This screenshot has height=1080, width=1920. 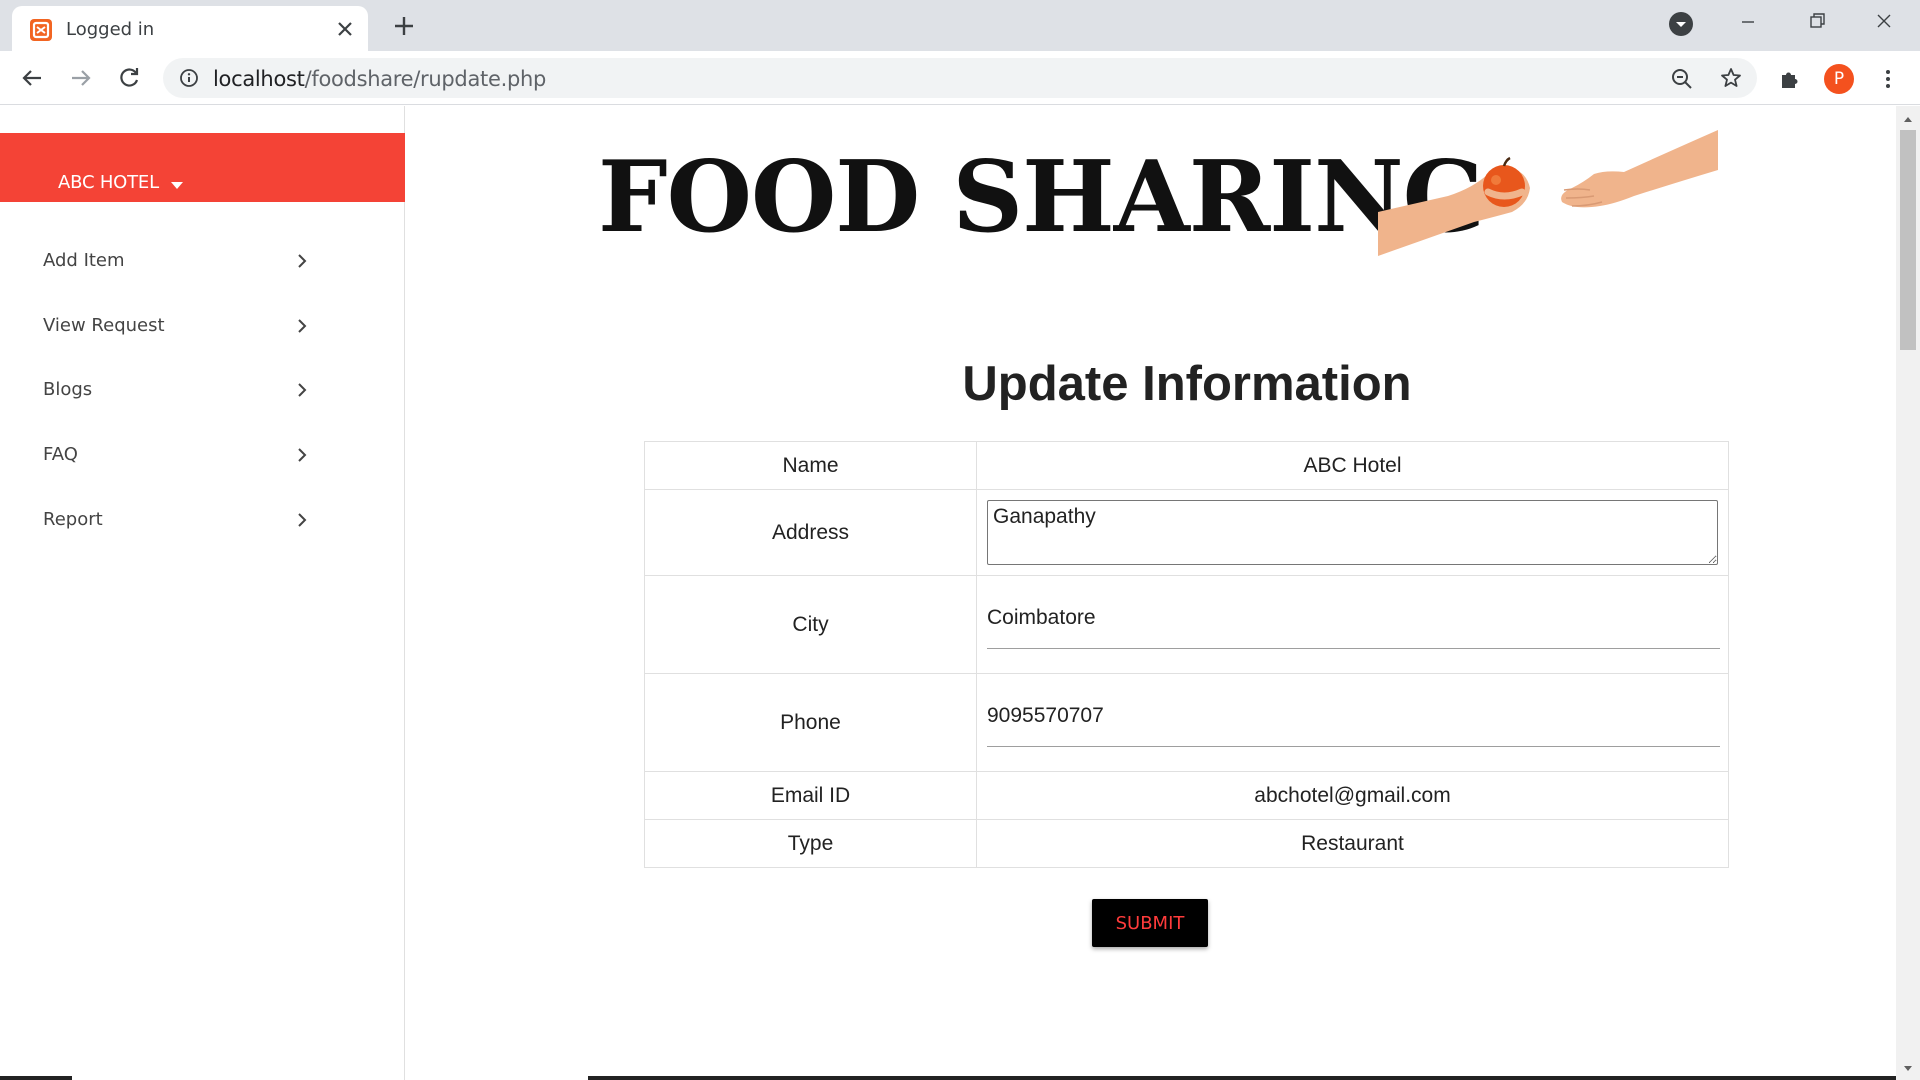 I want to click on address-textarea: Ganapathy, so click(x=1352, y=532).